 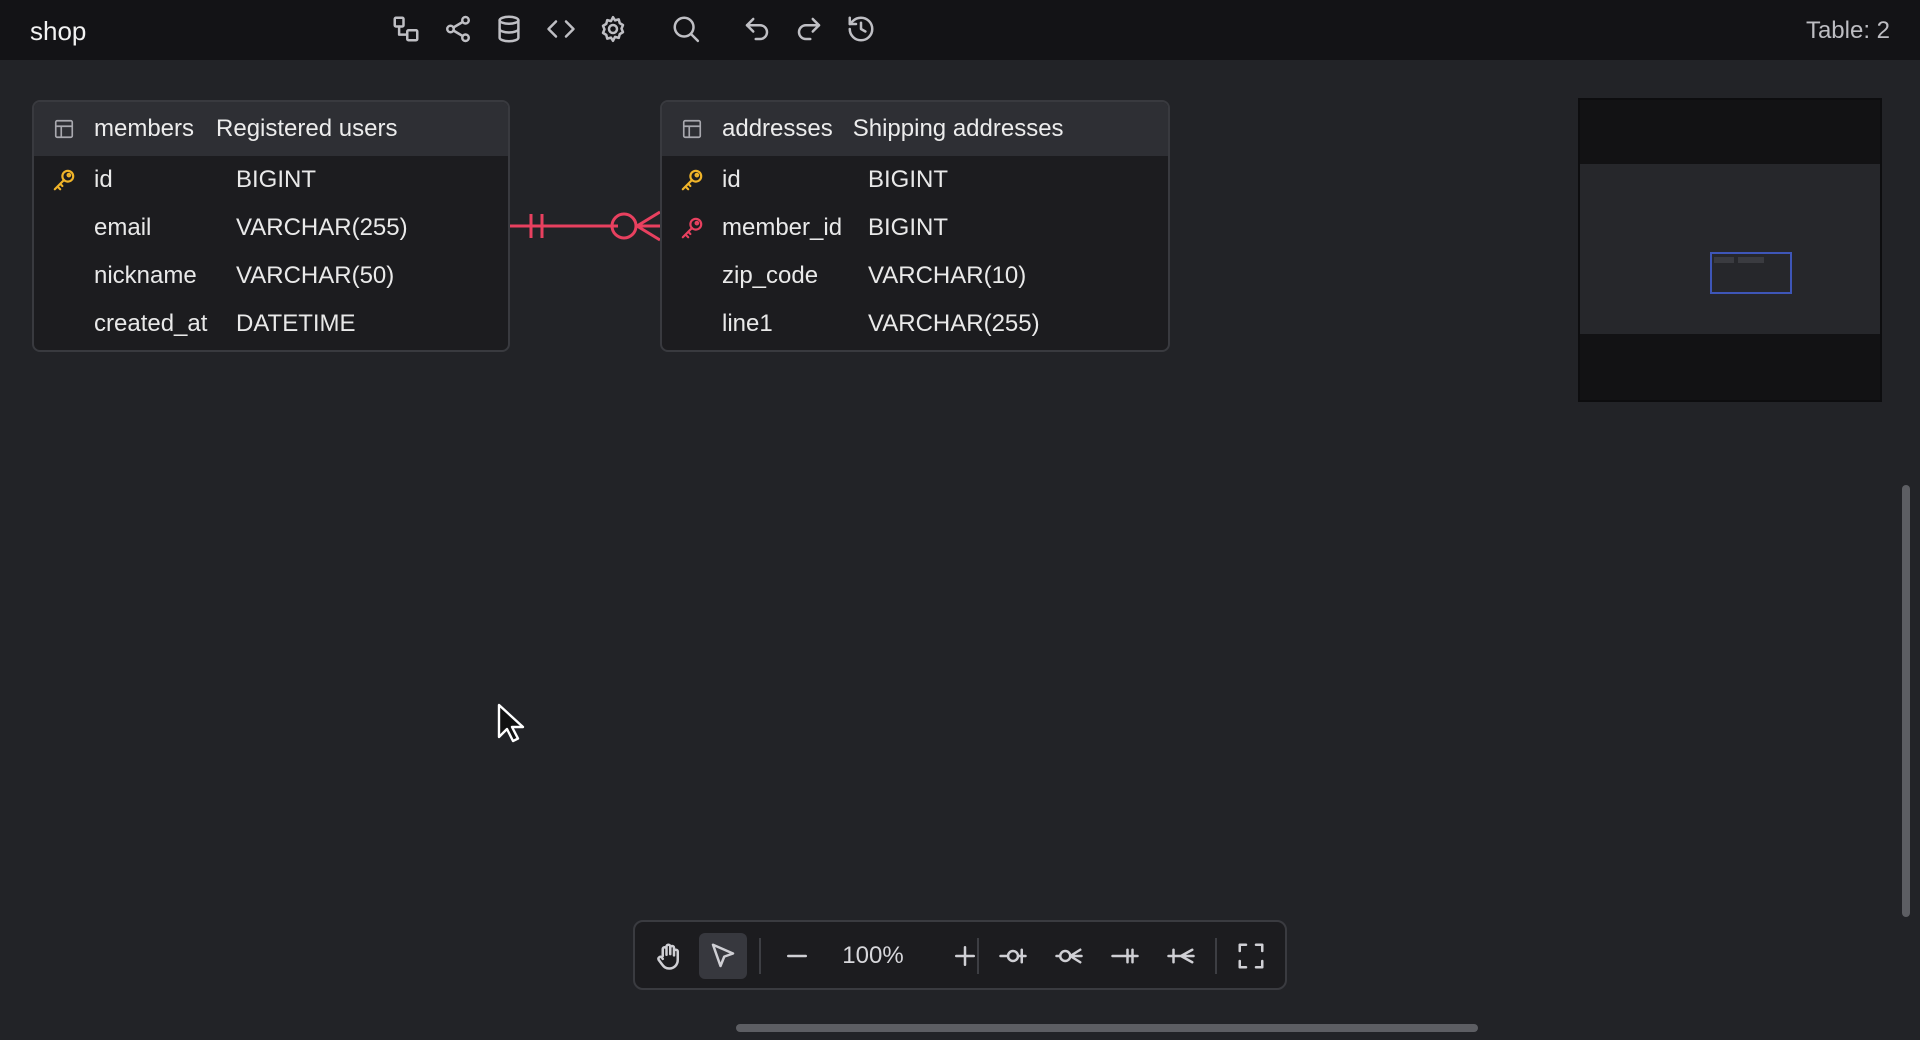 I want to click on column-name: email, so click(x=123, y=227).